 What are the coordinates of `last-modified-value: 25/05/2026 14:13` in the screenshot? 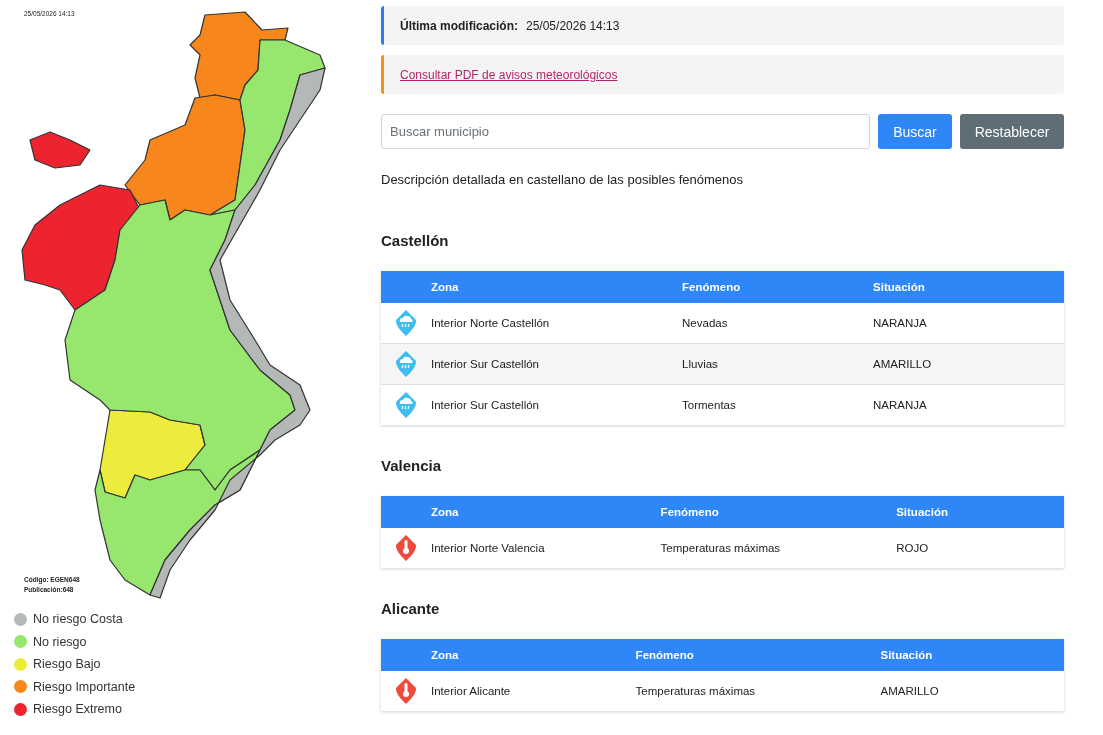 It's located at (573, 25).